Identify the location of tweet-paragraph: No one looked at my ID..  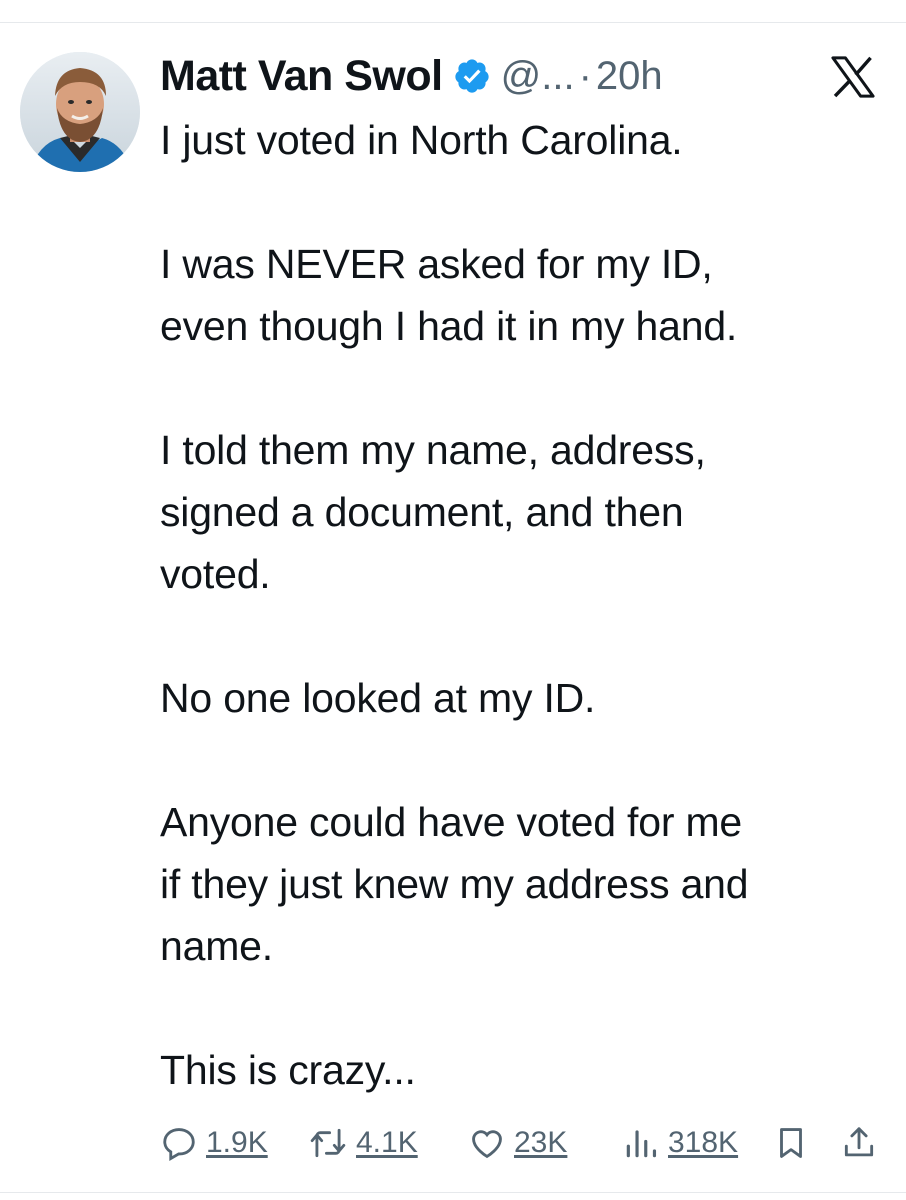
(378, 698).